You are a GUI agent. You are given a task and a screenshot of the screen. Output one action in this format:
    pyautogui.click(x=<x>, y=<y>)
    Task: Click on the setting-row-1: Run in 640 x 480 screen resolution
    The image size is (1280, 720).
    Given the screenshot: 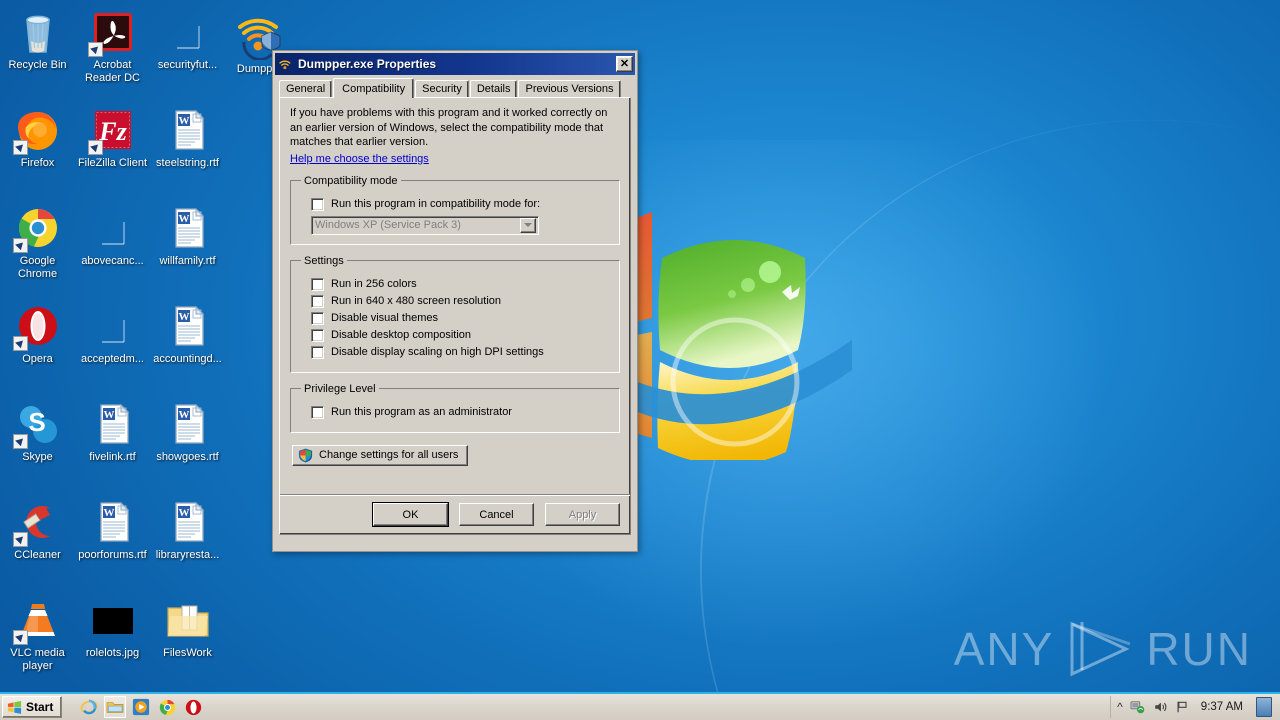 What is the action you would take?
    pyautogui.click(x=460, y=301)
    